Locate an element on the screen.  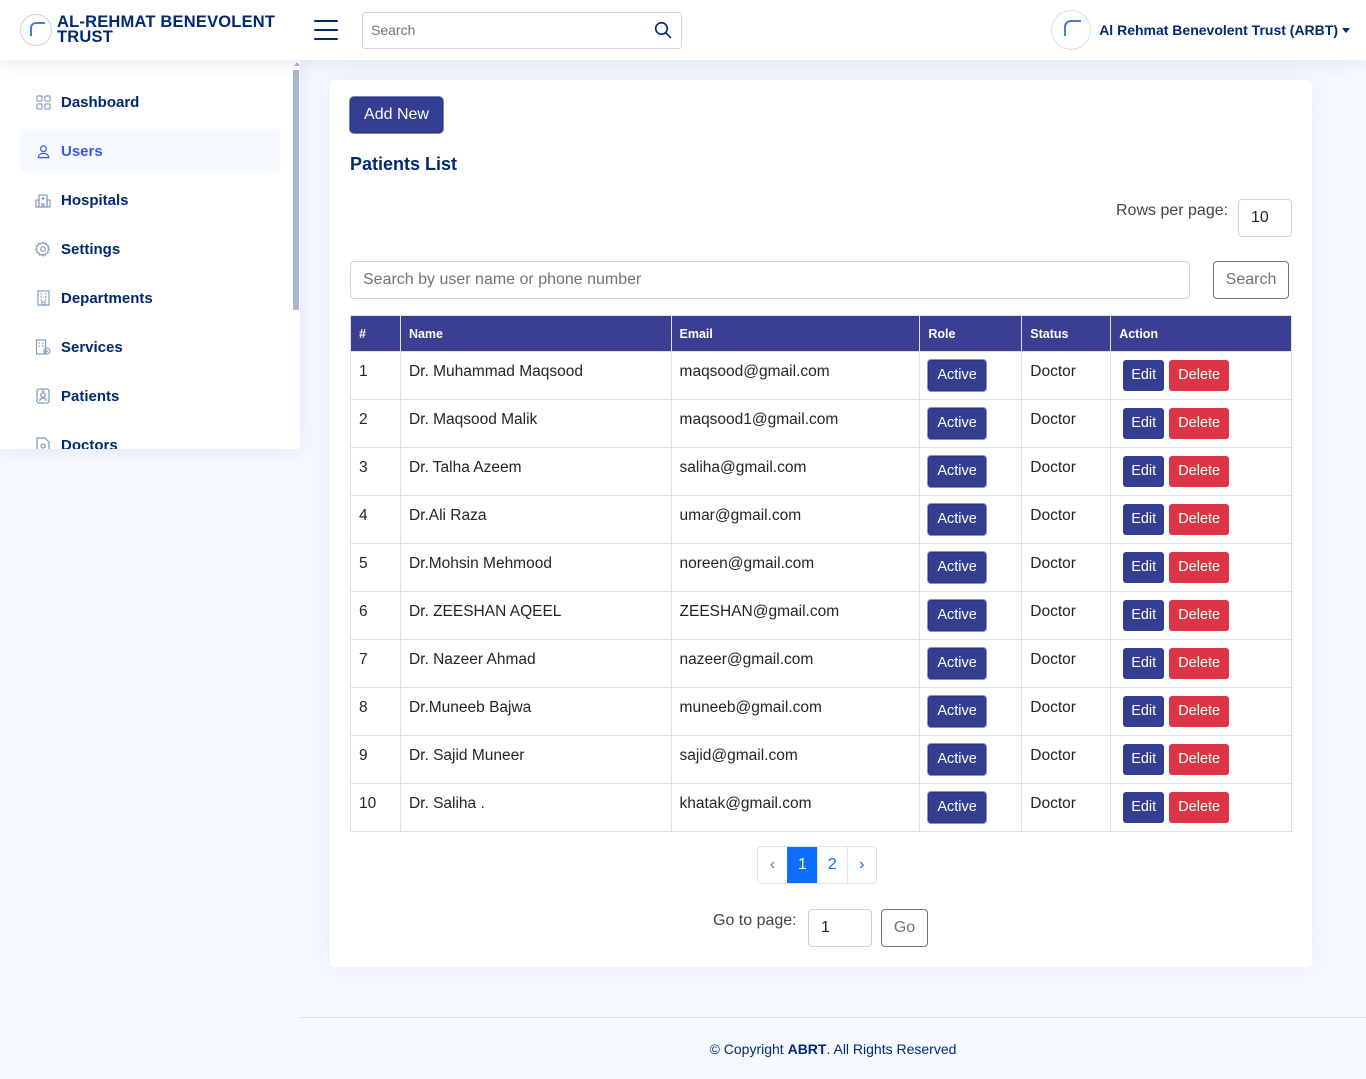
user-name: Dr.Mohsin Mehmood is located at coordinates (535, 567).